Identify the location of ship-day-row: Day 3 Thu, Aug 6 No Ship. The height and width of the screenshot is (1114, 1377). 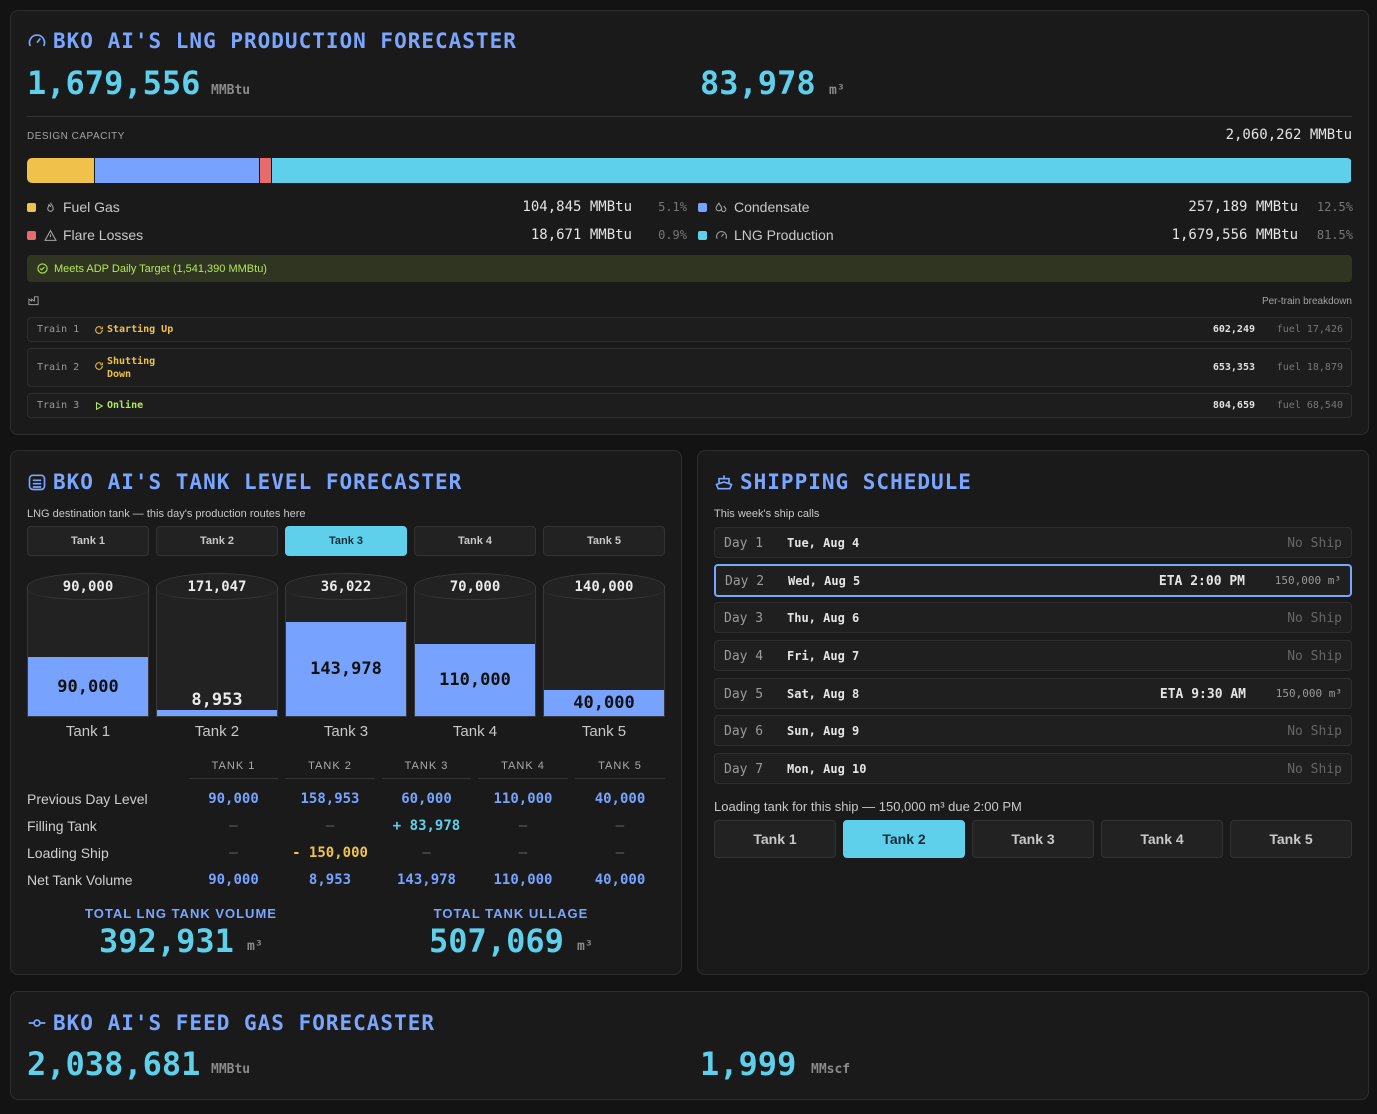
(1033, 617).